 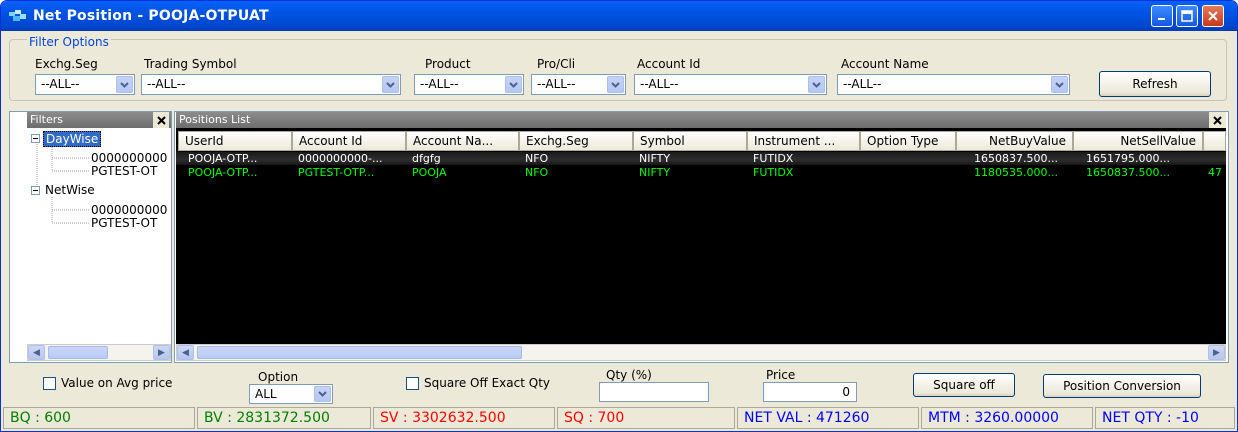 I want to click on column-header: Symbol, so click(x=690, y=141).